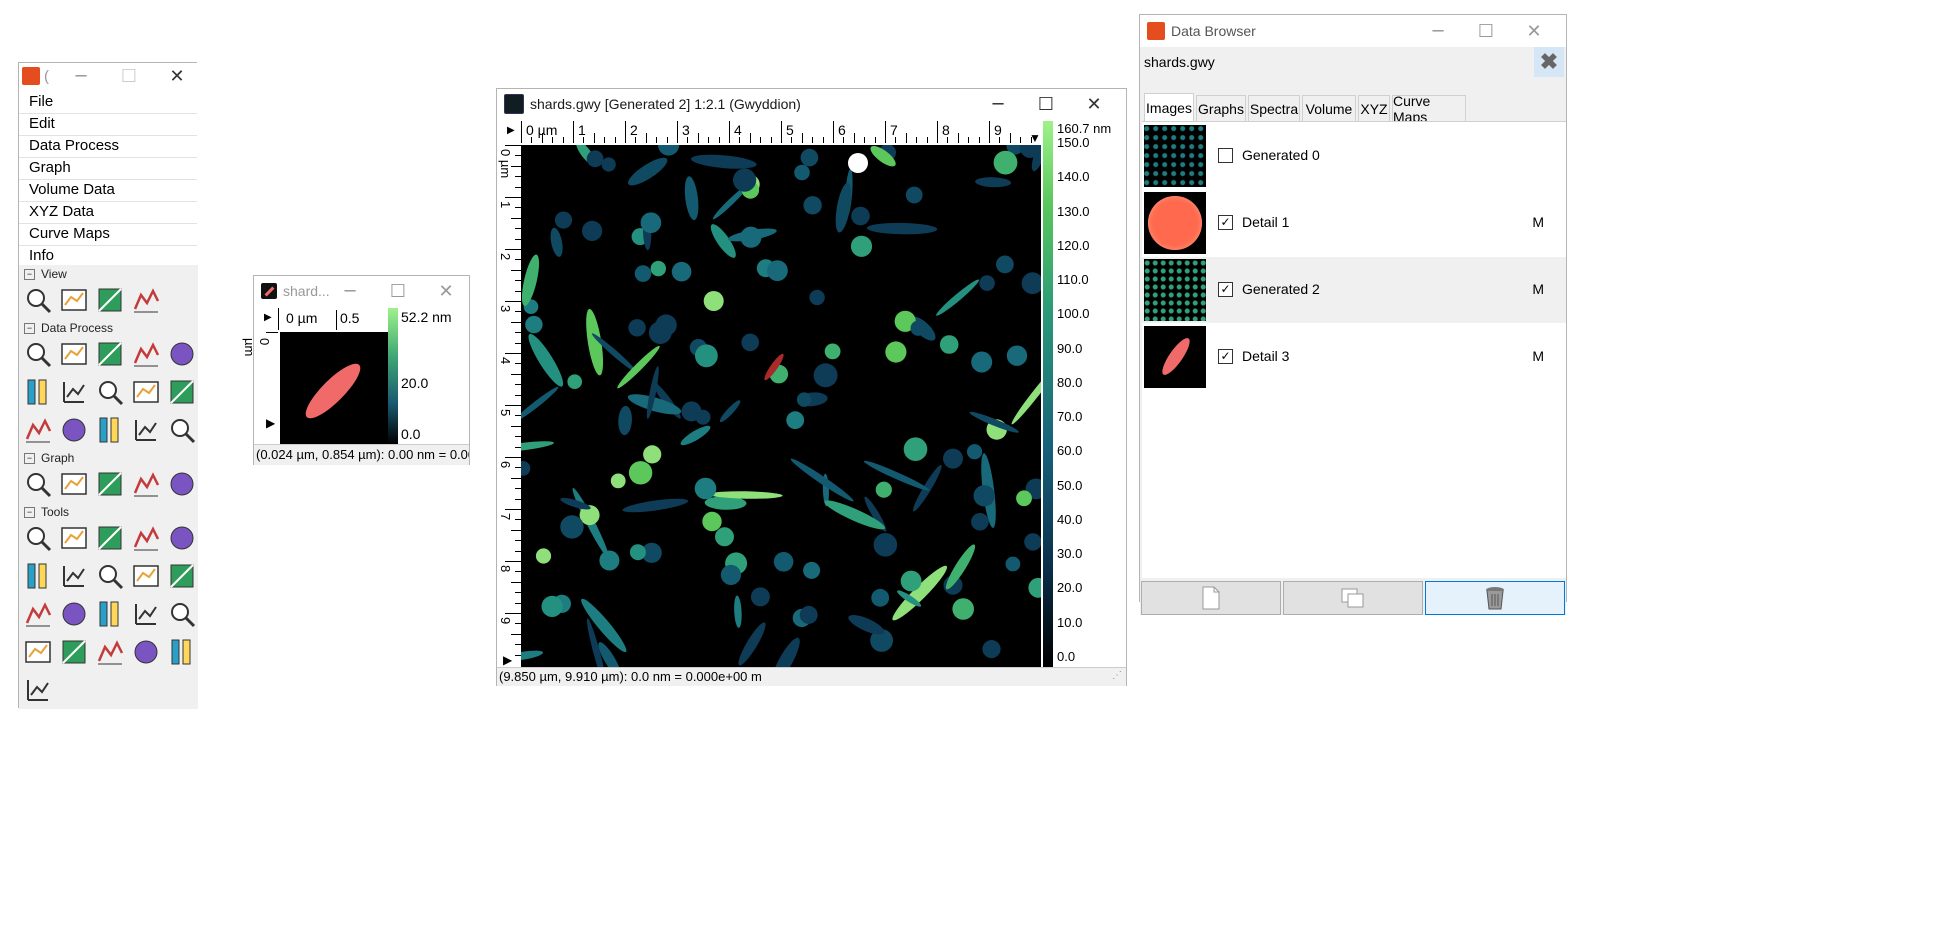 The width and height of the screenshot is (1954, 948). What do you see at coordinates (110, 300) in the screenshot?
I see `zoom-out-icon` at bounding box center [110, 300].